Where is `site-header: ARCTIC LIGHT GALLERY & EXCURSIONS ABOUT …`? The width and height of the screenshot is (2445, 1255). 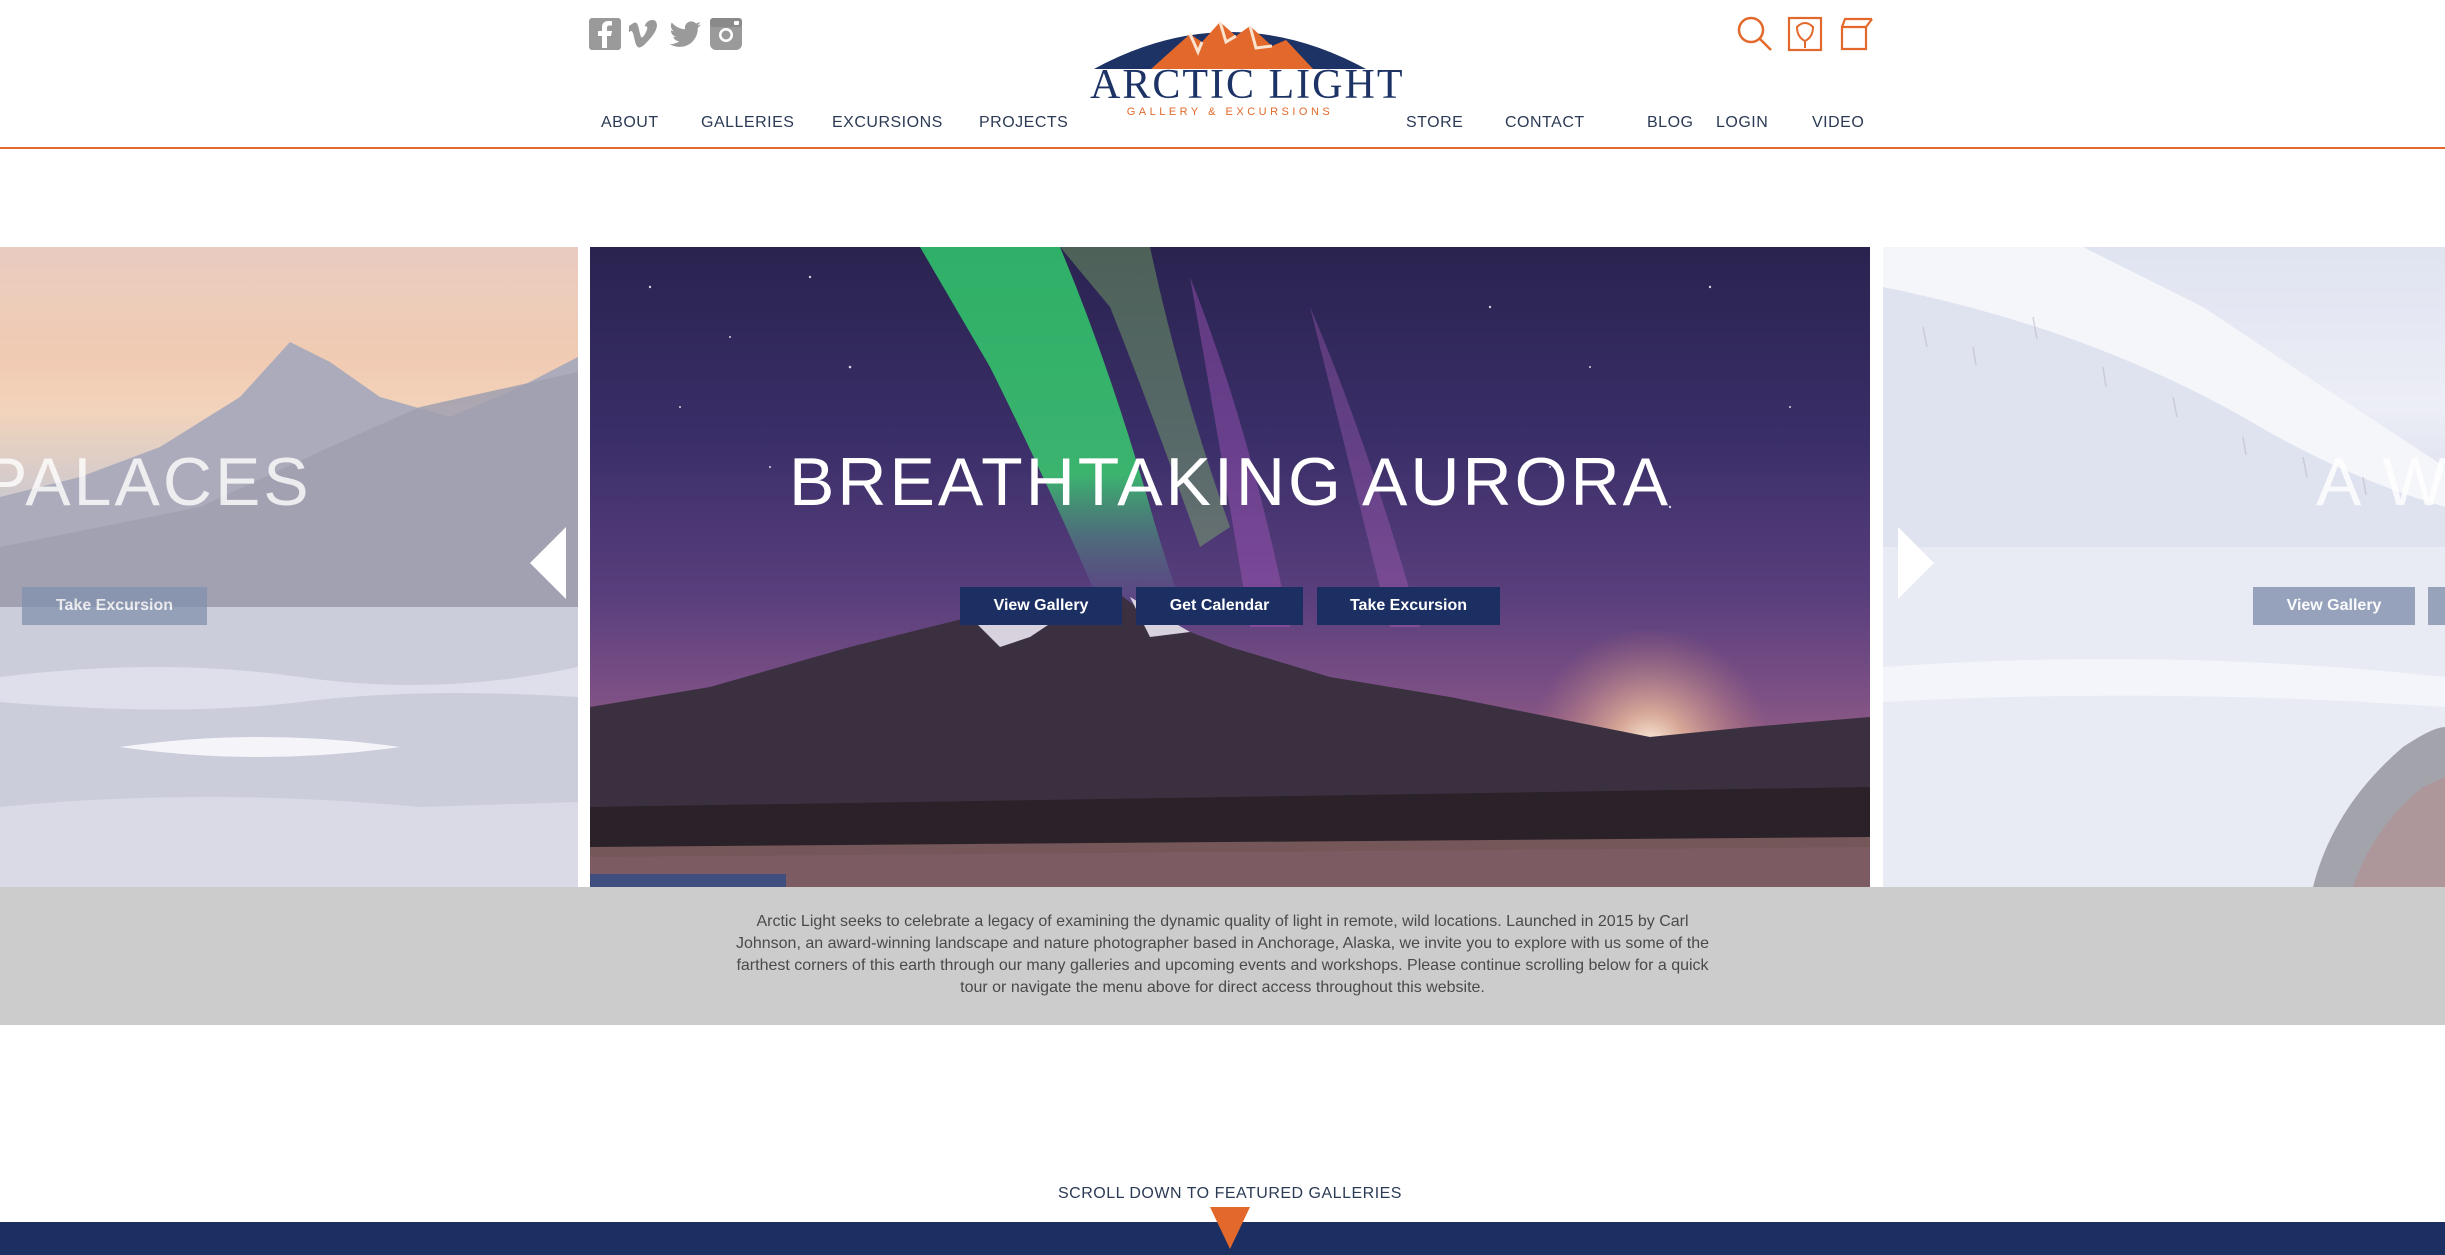
site-header: ARCTIC LIGHT GALLERY & EXCURSIONS ABOUT … is located at coordinates (1222, 75).